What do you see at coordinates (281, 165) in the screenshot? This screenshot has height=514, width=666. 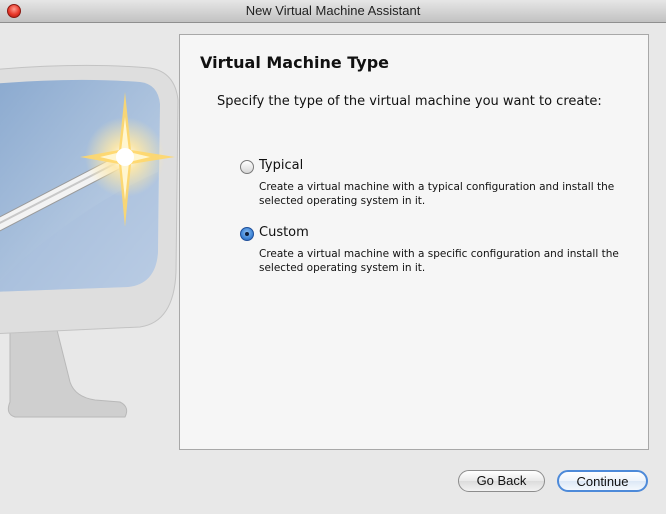 I see `option-typical-label: Typical` at bounding box center [281, 165].